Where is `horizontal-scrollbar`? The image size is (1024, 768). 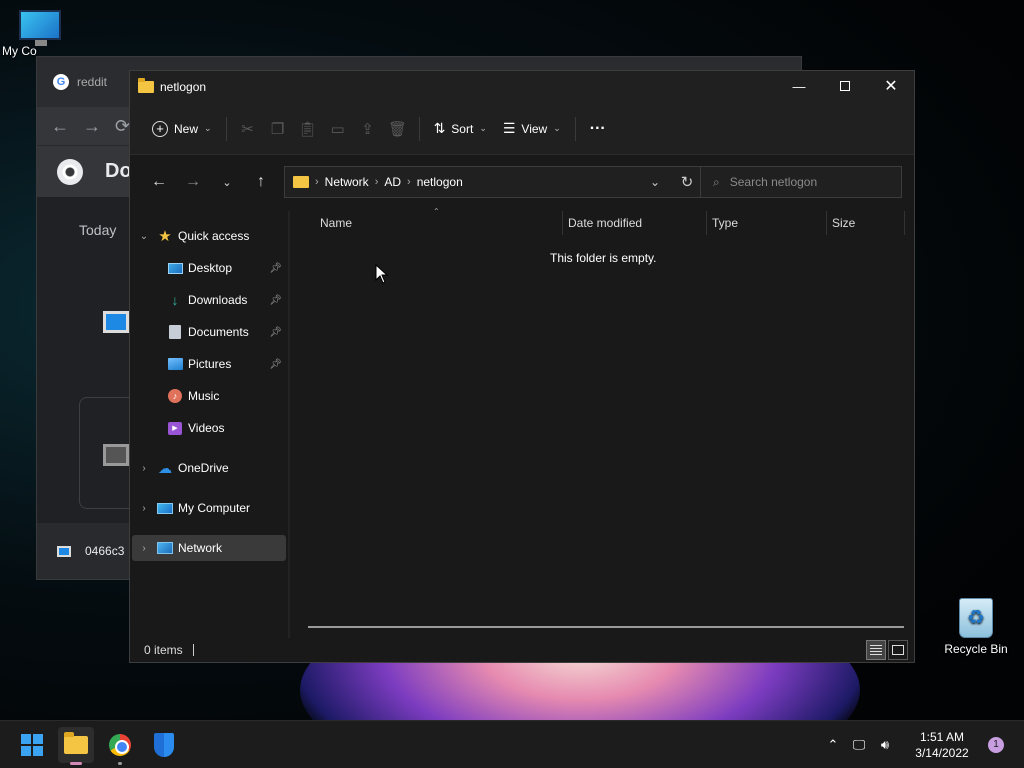
horizontal-scrollbar is located at coordinates (606, 627).